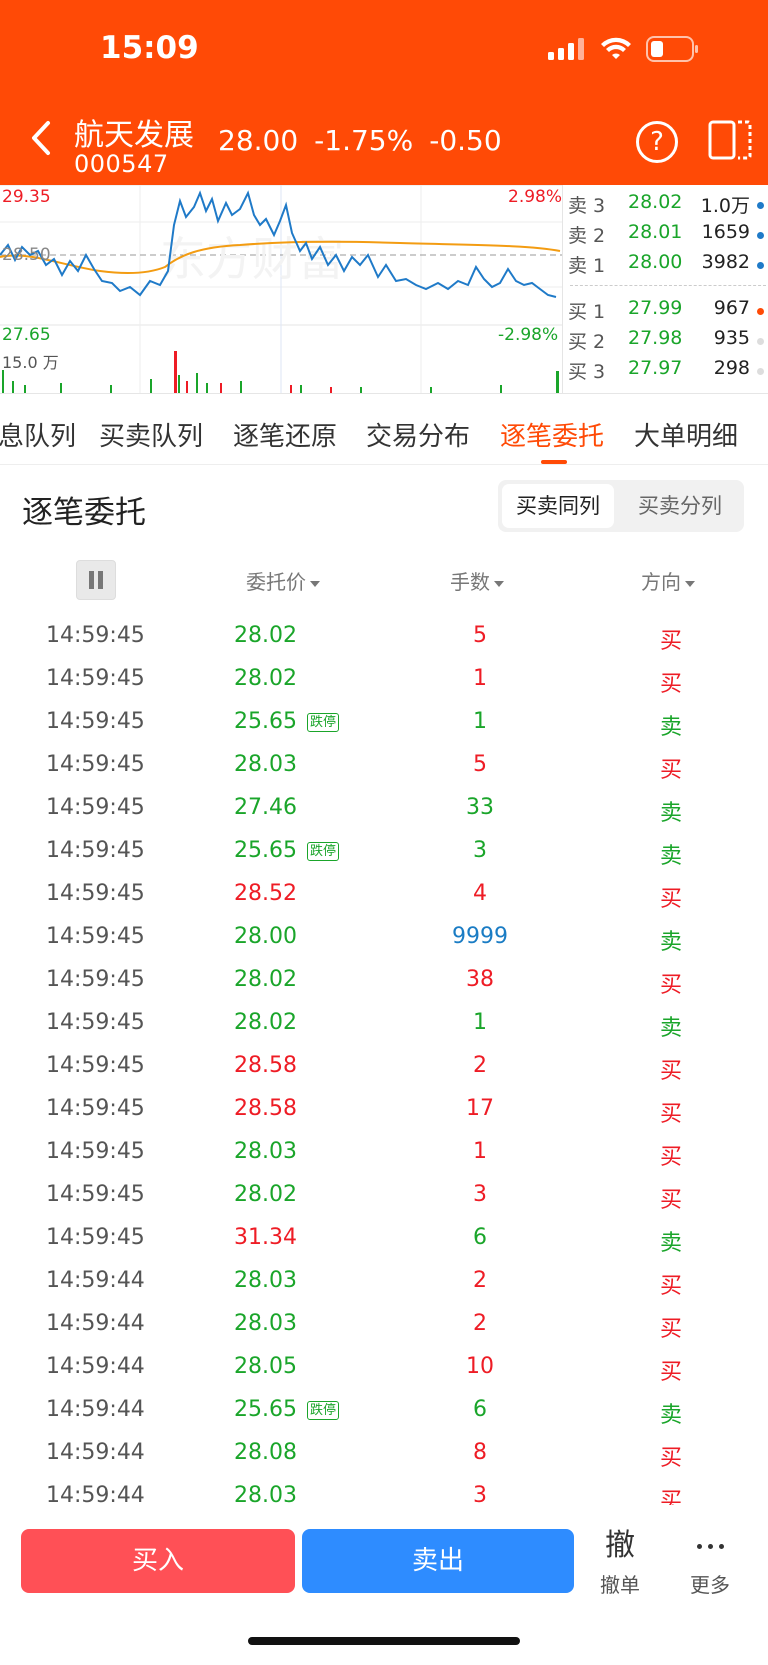 The image size is (768, 1665). I want to click on chart-volume-label: 15.0 万, so click(30, 362).